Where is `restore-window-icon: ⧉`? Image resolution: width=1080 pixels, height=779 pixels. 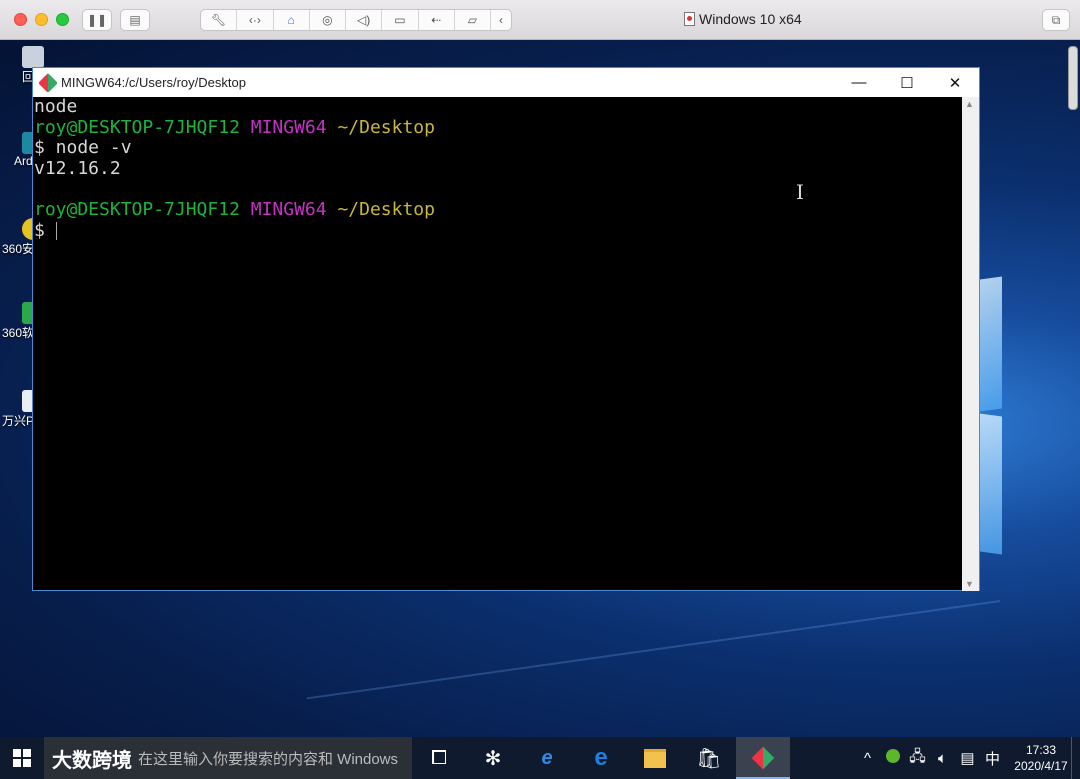 restore-window-icon: ⧉ is located at coordinates (1056, 19).